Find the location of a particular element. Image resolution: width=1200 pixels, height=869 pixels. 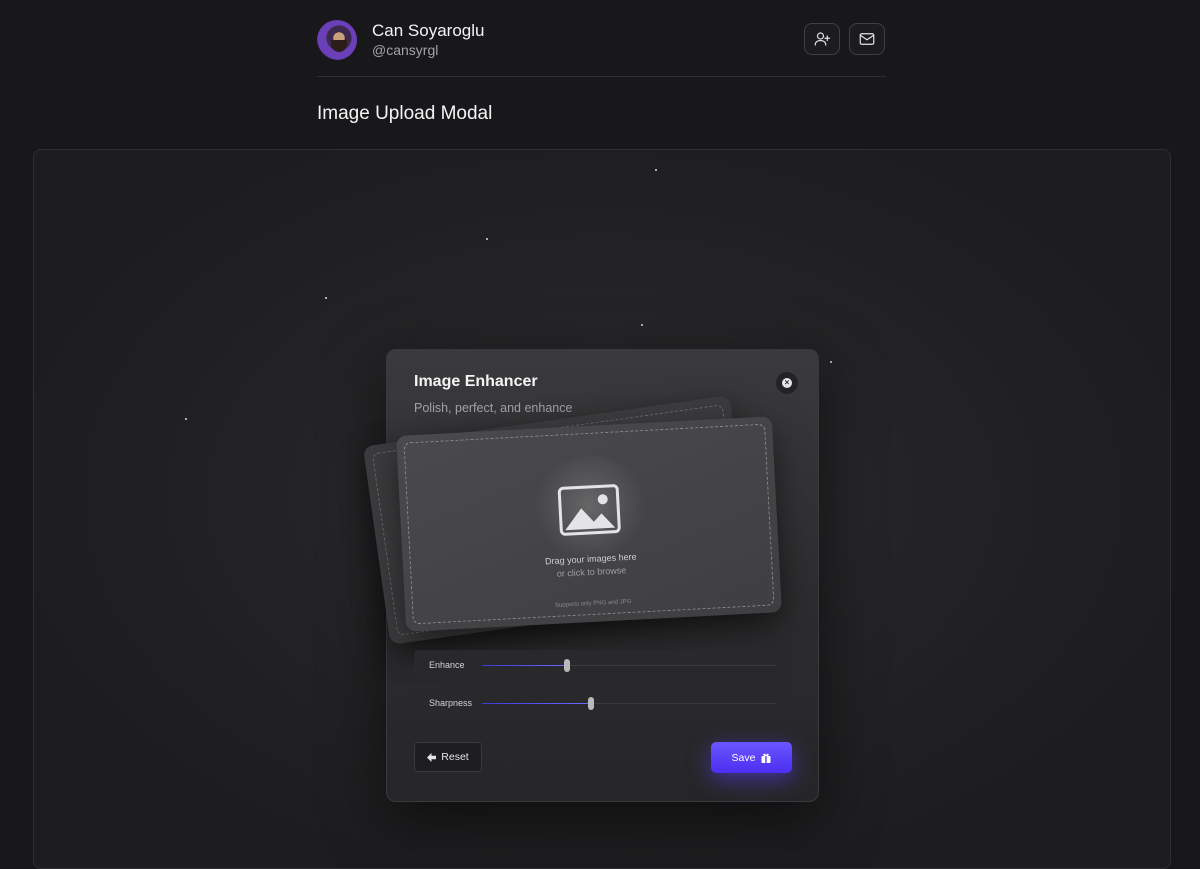

arrow-left-icon is located at coordinates (432, 757).